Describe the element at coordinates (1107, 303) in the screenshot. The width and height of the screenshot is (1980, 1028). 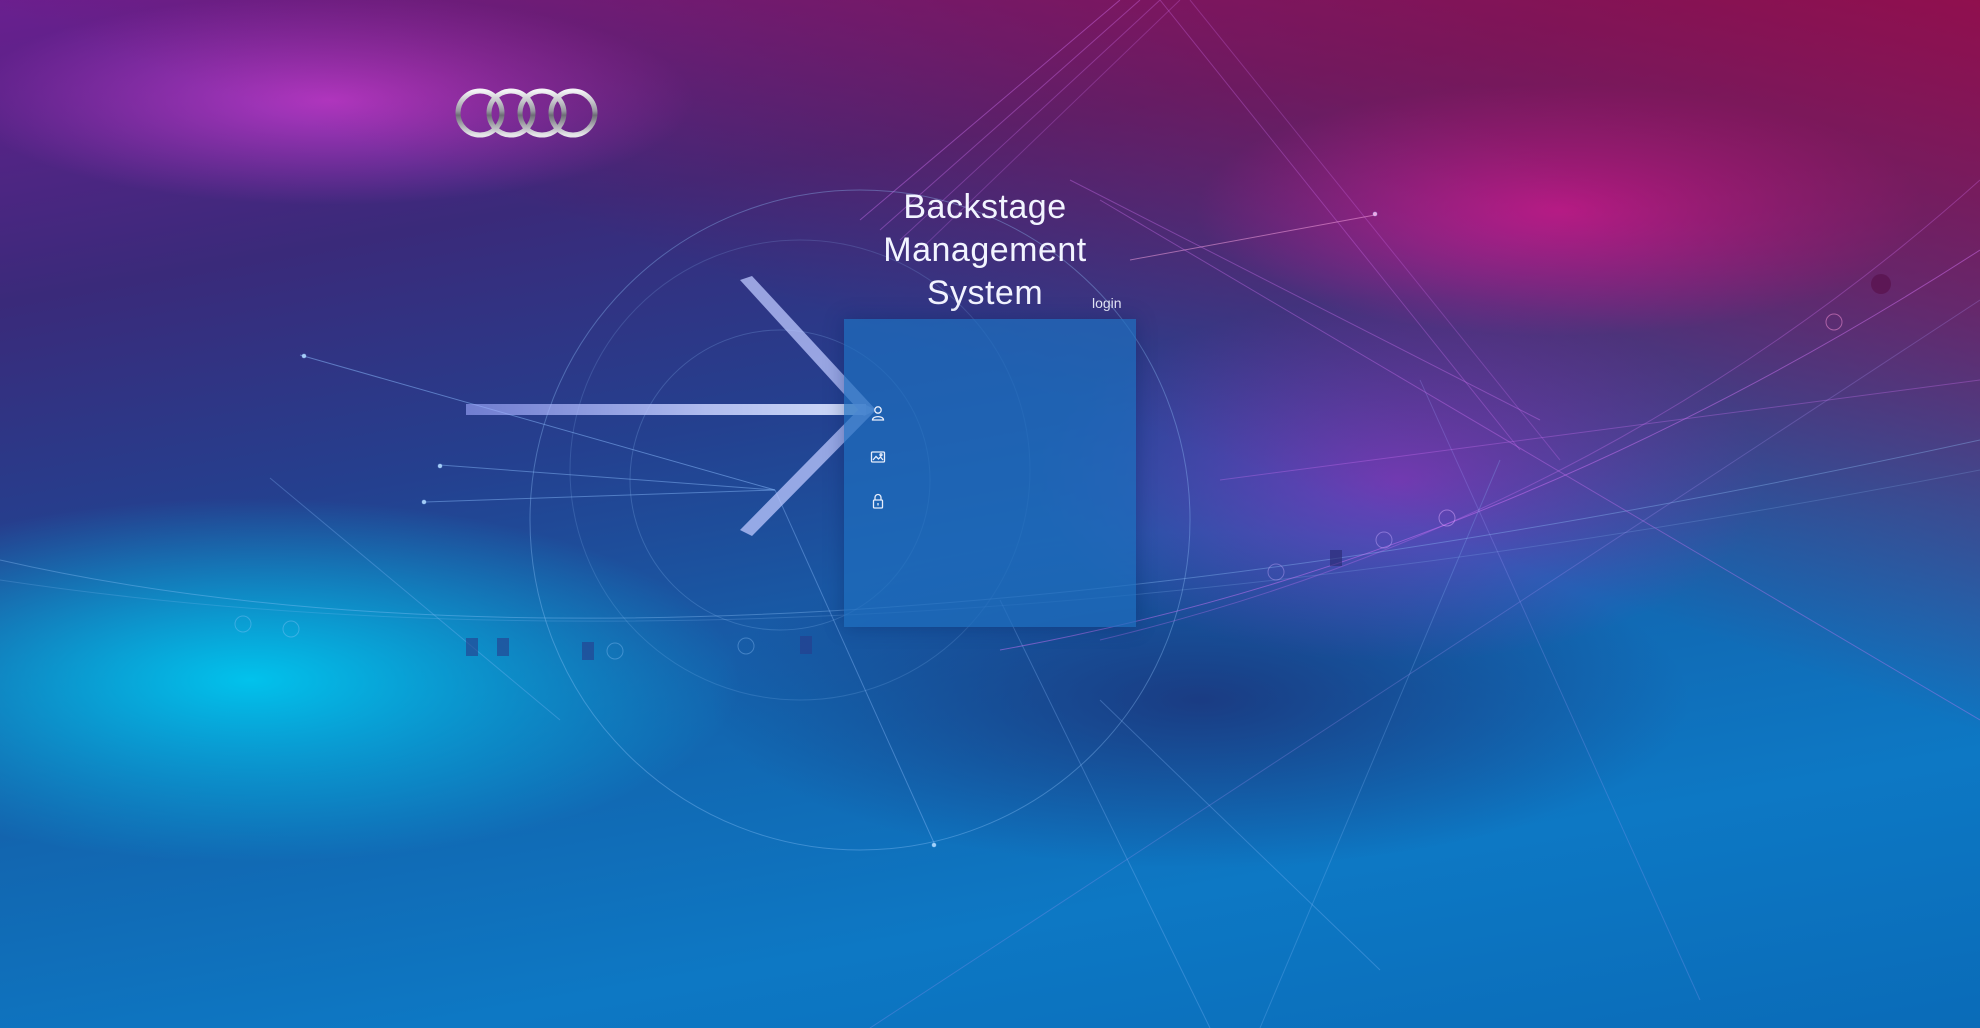
I see `login-label: login` at that location.